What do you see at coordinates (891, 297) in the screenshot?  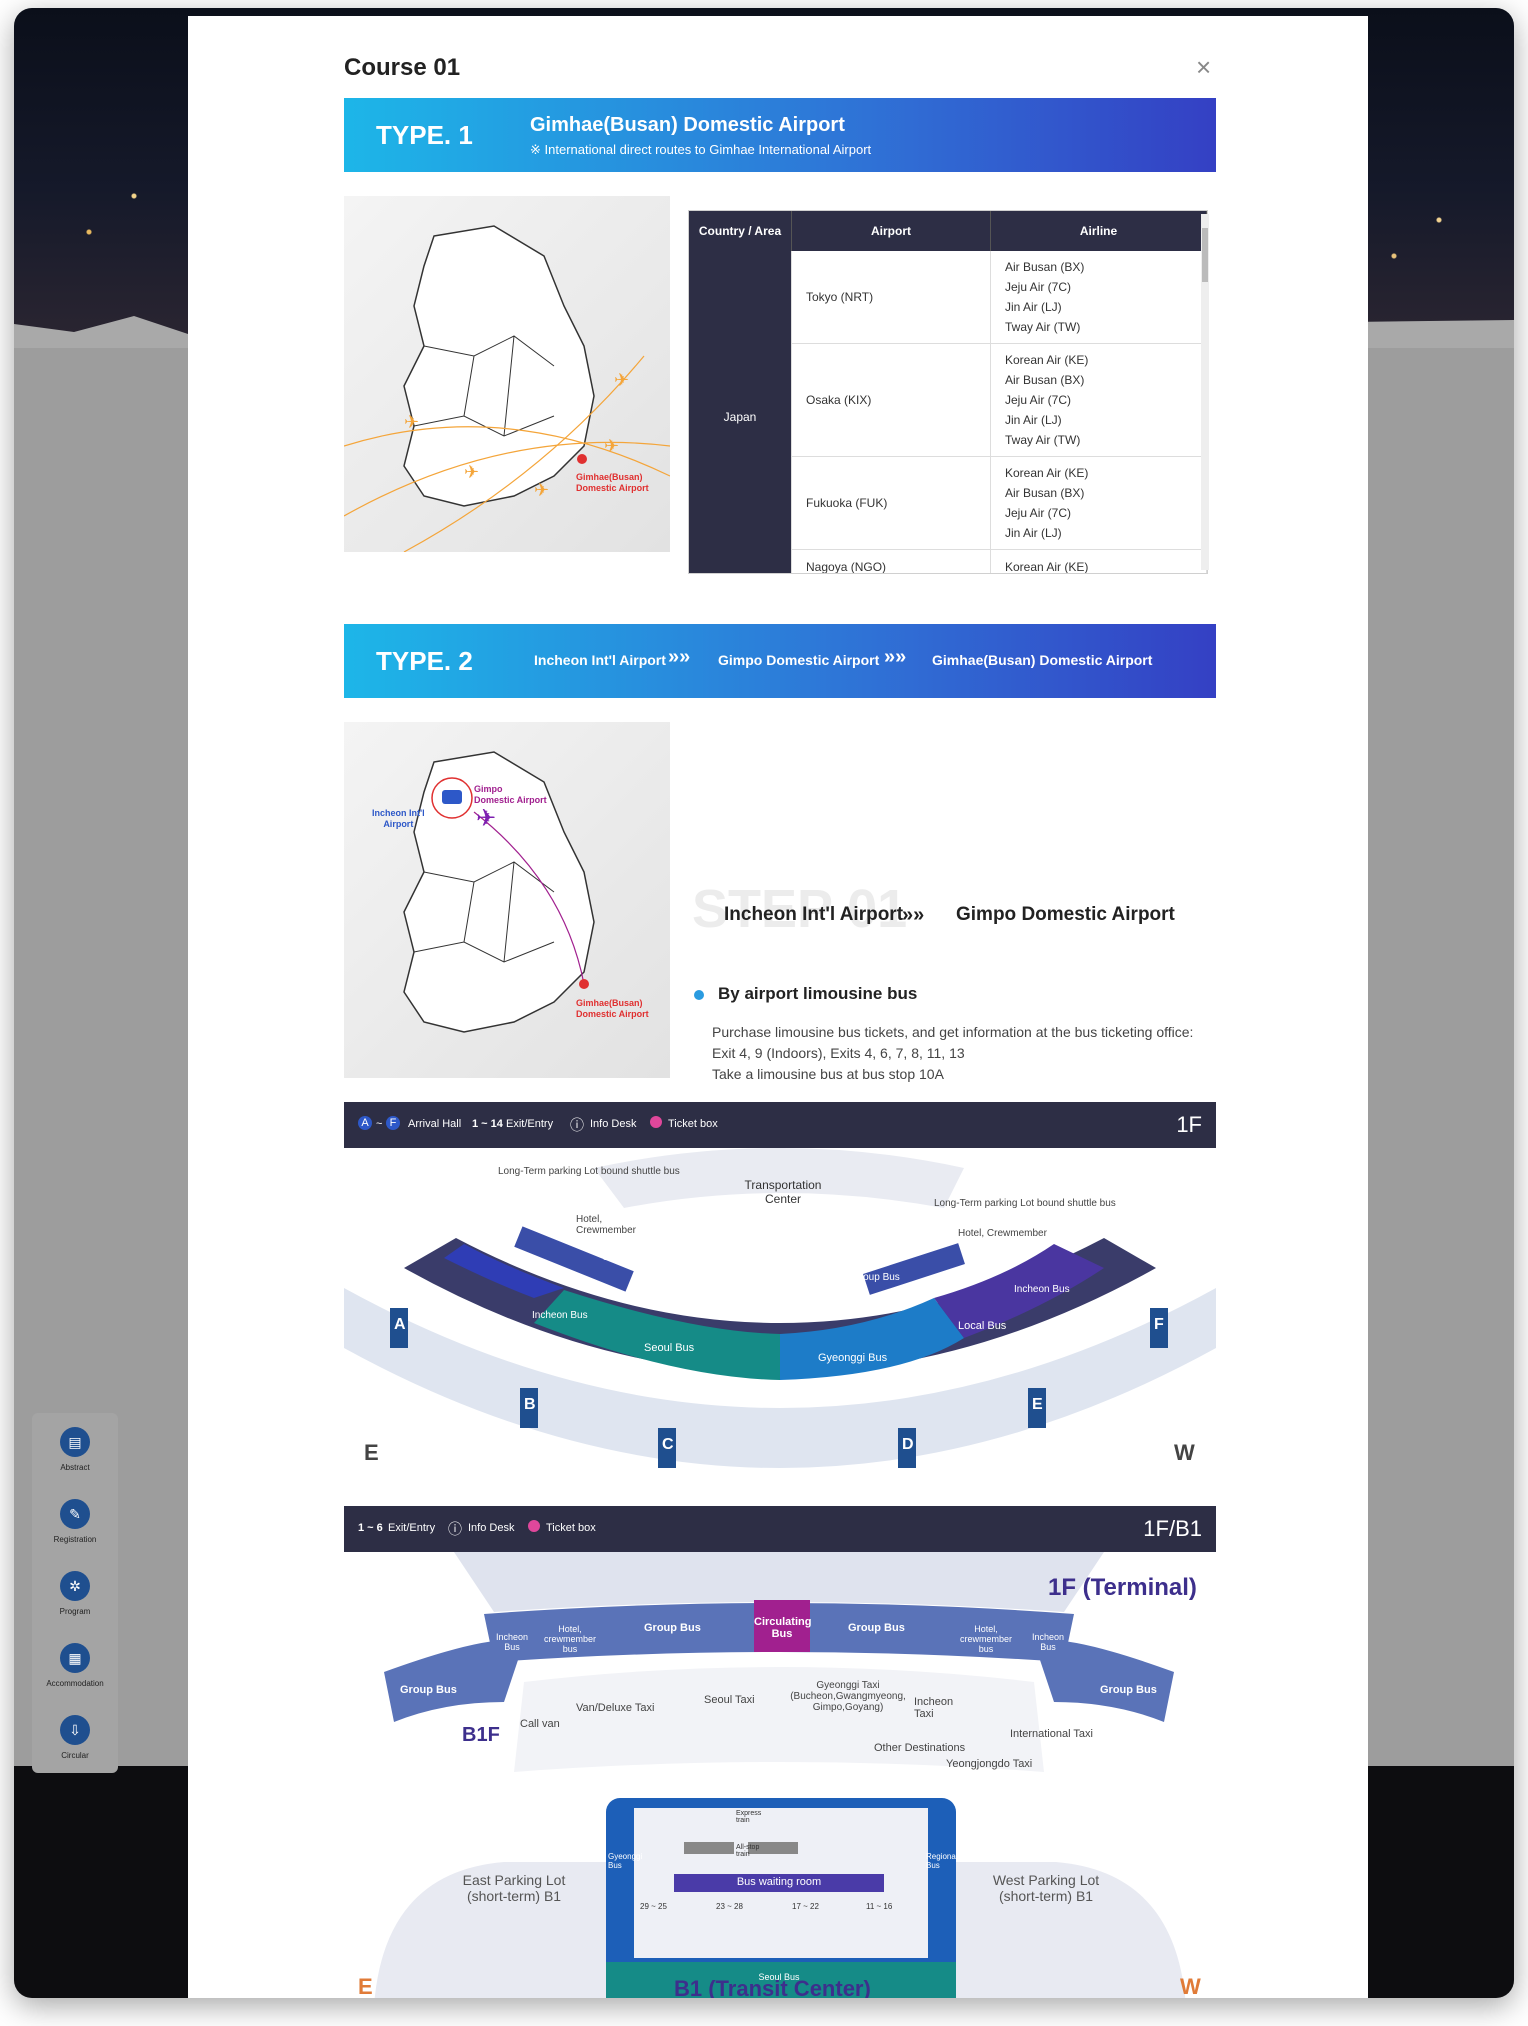 I see `airport-cell: Tokyo (NRT)` at bounding box center [891, 297].